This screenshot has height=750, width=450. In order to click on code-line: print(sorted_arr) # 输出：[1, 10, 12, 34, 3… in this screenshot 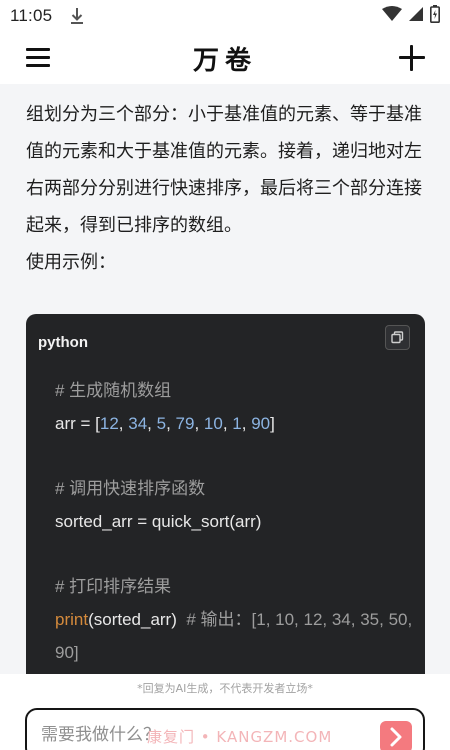, I will do `click(240, 620)`.